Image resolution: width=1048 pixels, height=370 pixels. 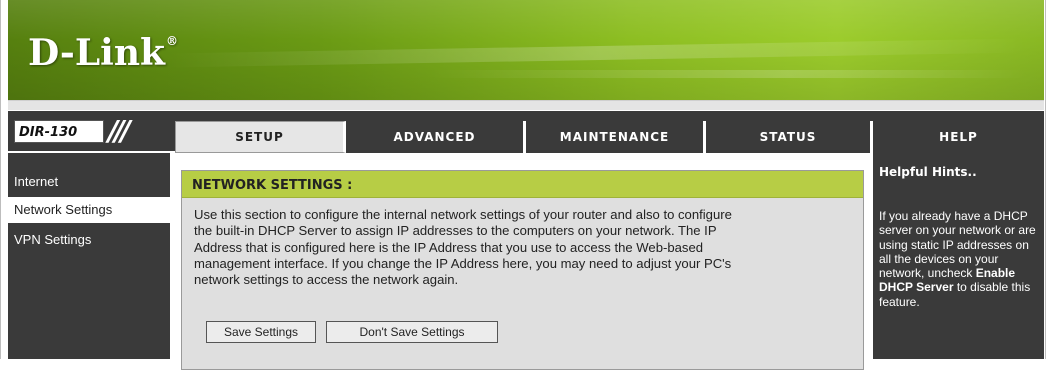 What do you see at coordinates (89, 210) in the screenshot?
I see `sidebar-item-network-settings: Network Settings` at bounding box center [89, 210].